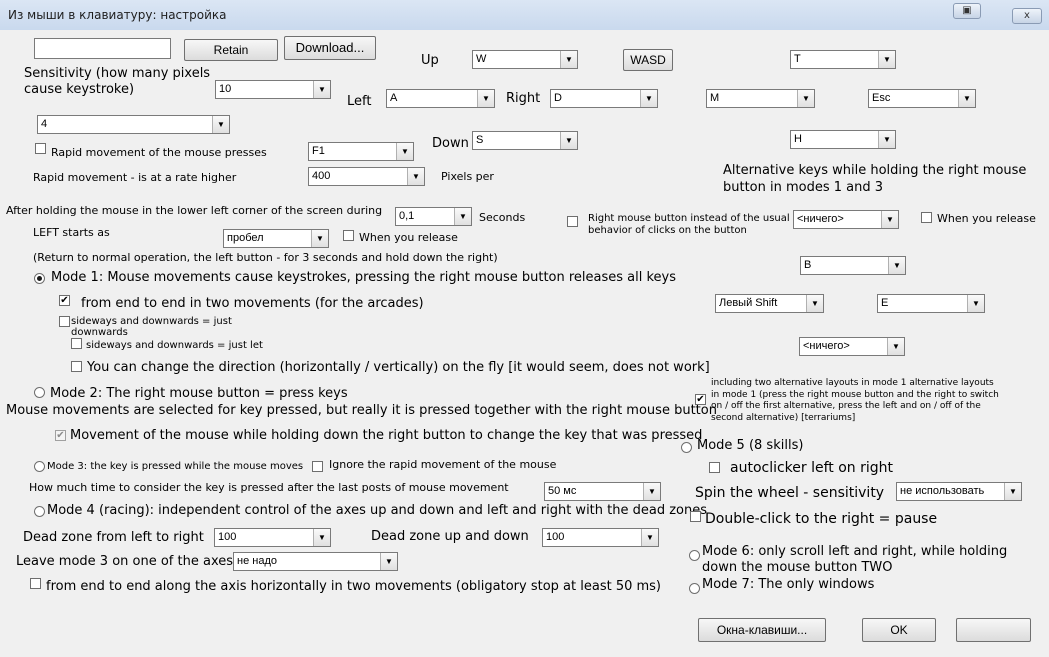 The width and height of the screenshot is (1049, 657). Describe the element at coordinates (769, 303) in the screenshot. I see `mode1-shift-select: Левый Shift ▼` at that location.